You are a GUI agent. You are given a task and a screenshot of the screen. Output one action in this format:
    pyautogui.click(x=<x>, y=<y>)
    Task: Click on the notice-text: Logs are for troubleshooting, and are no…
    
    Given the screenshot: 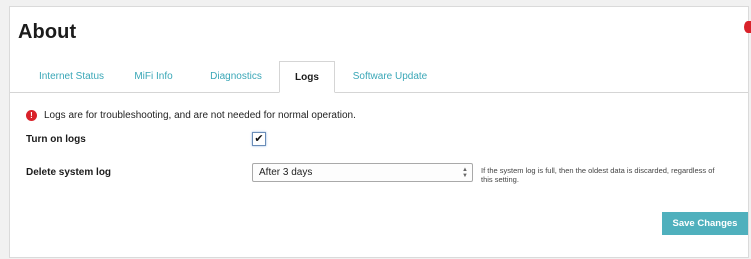 What is the action you would take?
    pyautogui.click(x=200, y=115)
    